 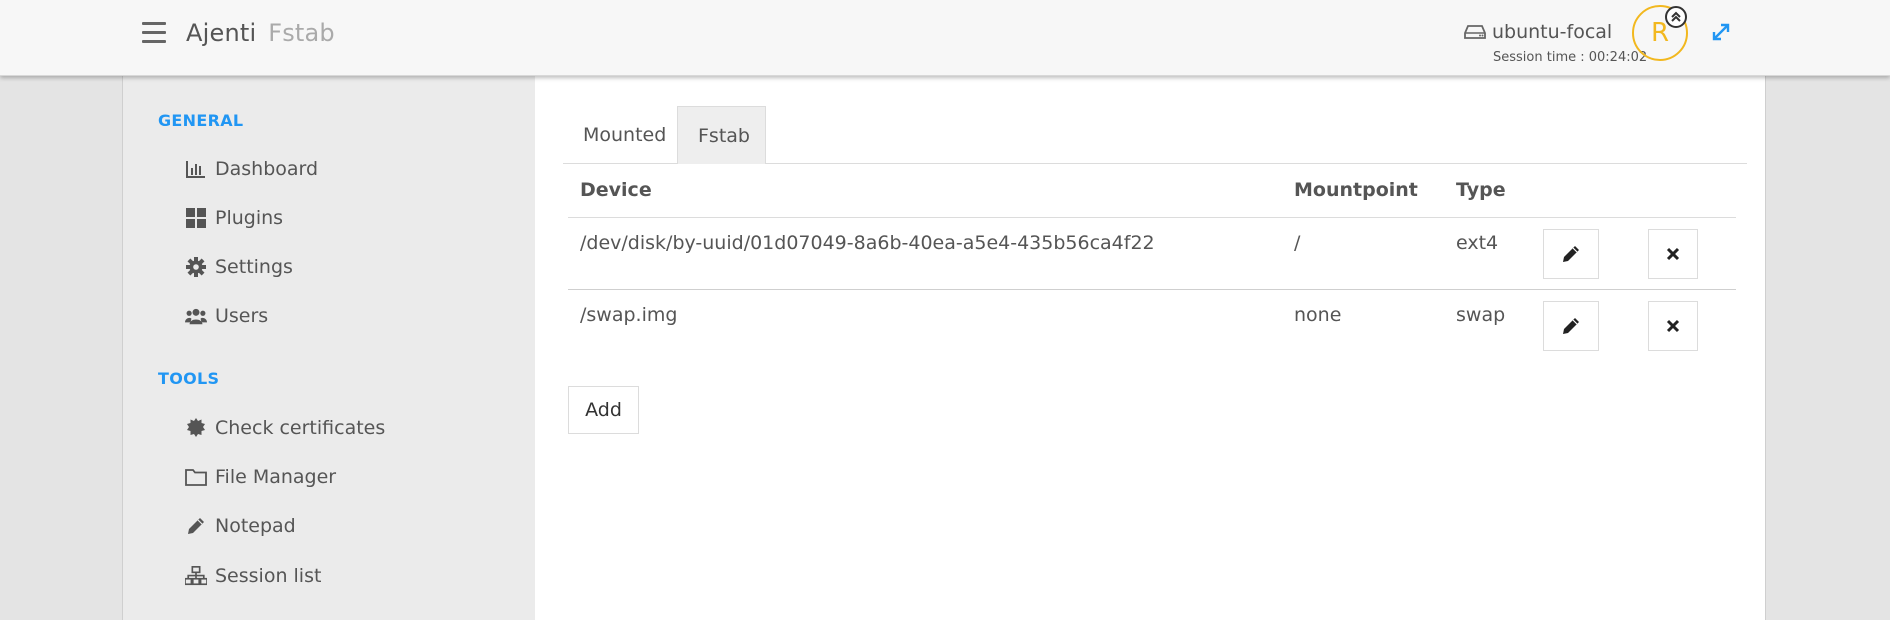 What do you see at coordinates (1676, 17) in the screenshot?
I see `chevron-up-icon` at bounding box center [1676, 17].